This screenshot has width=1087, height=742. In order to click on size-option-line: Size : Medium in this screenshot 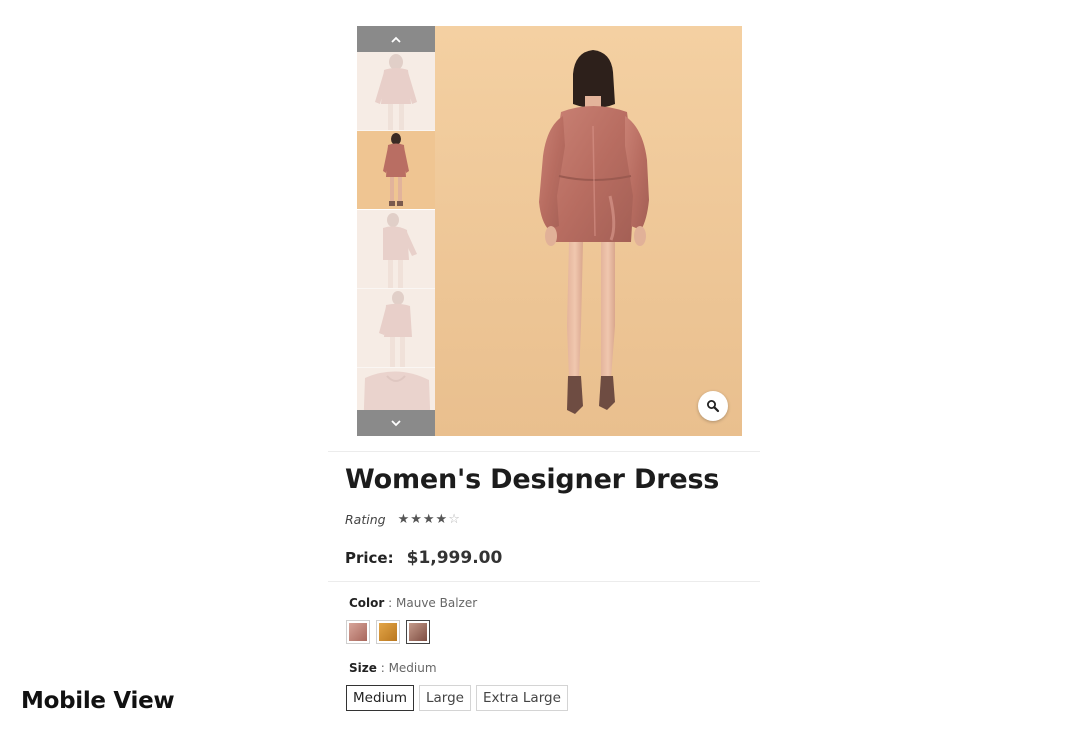, I will do `click(393, 668)`.